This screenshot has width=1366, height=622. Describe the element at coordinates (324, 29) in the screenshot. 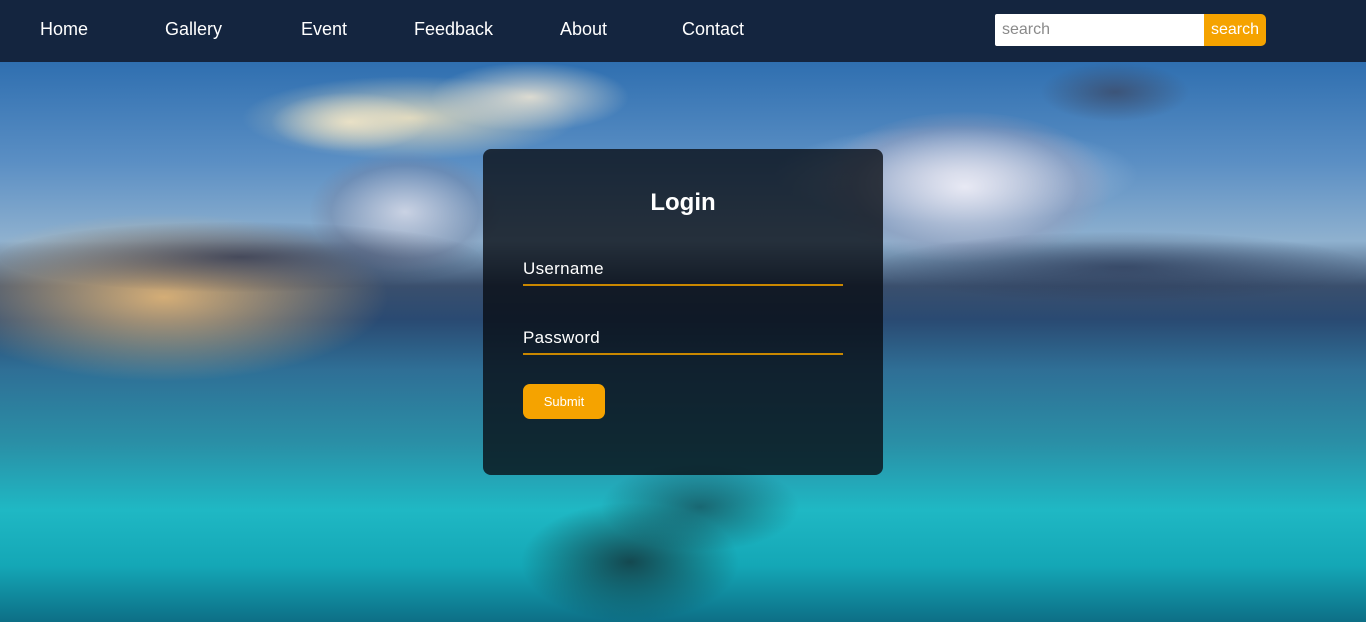

I see `nav-event-link: Event` at that location.